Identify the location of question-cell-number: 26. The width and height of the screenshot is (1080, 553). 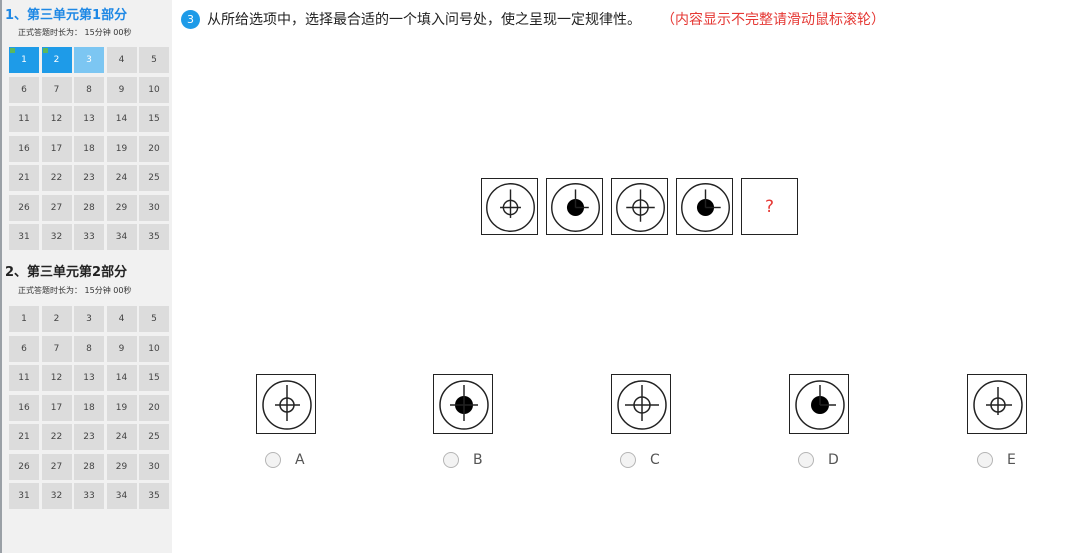
(24, 207).